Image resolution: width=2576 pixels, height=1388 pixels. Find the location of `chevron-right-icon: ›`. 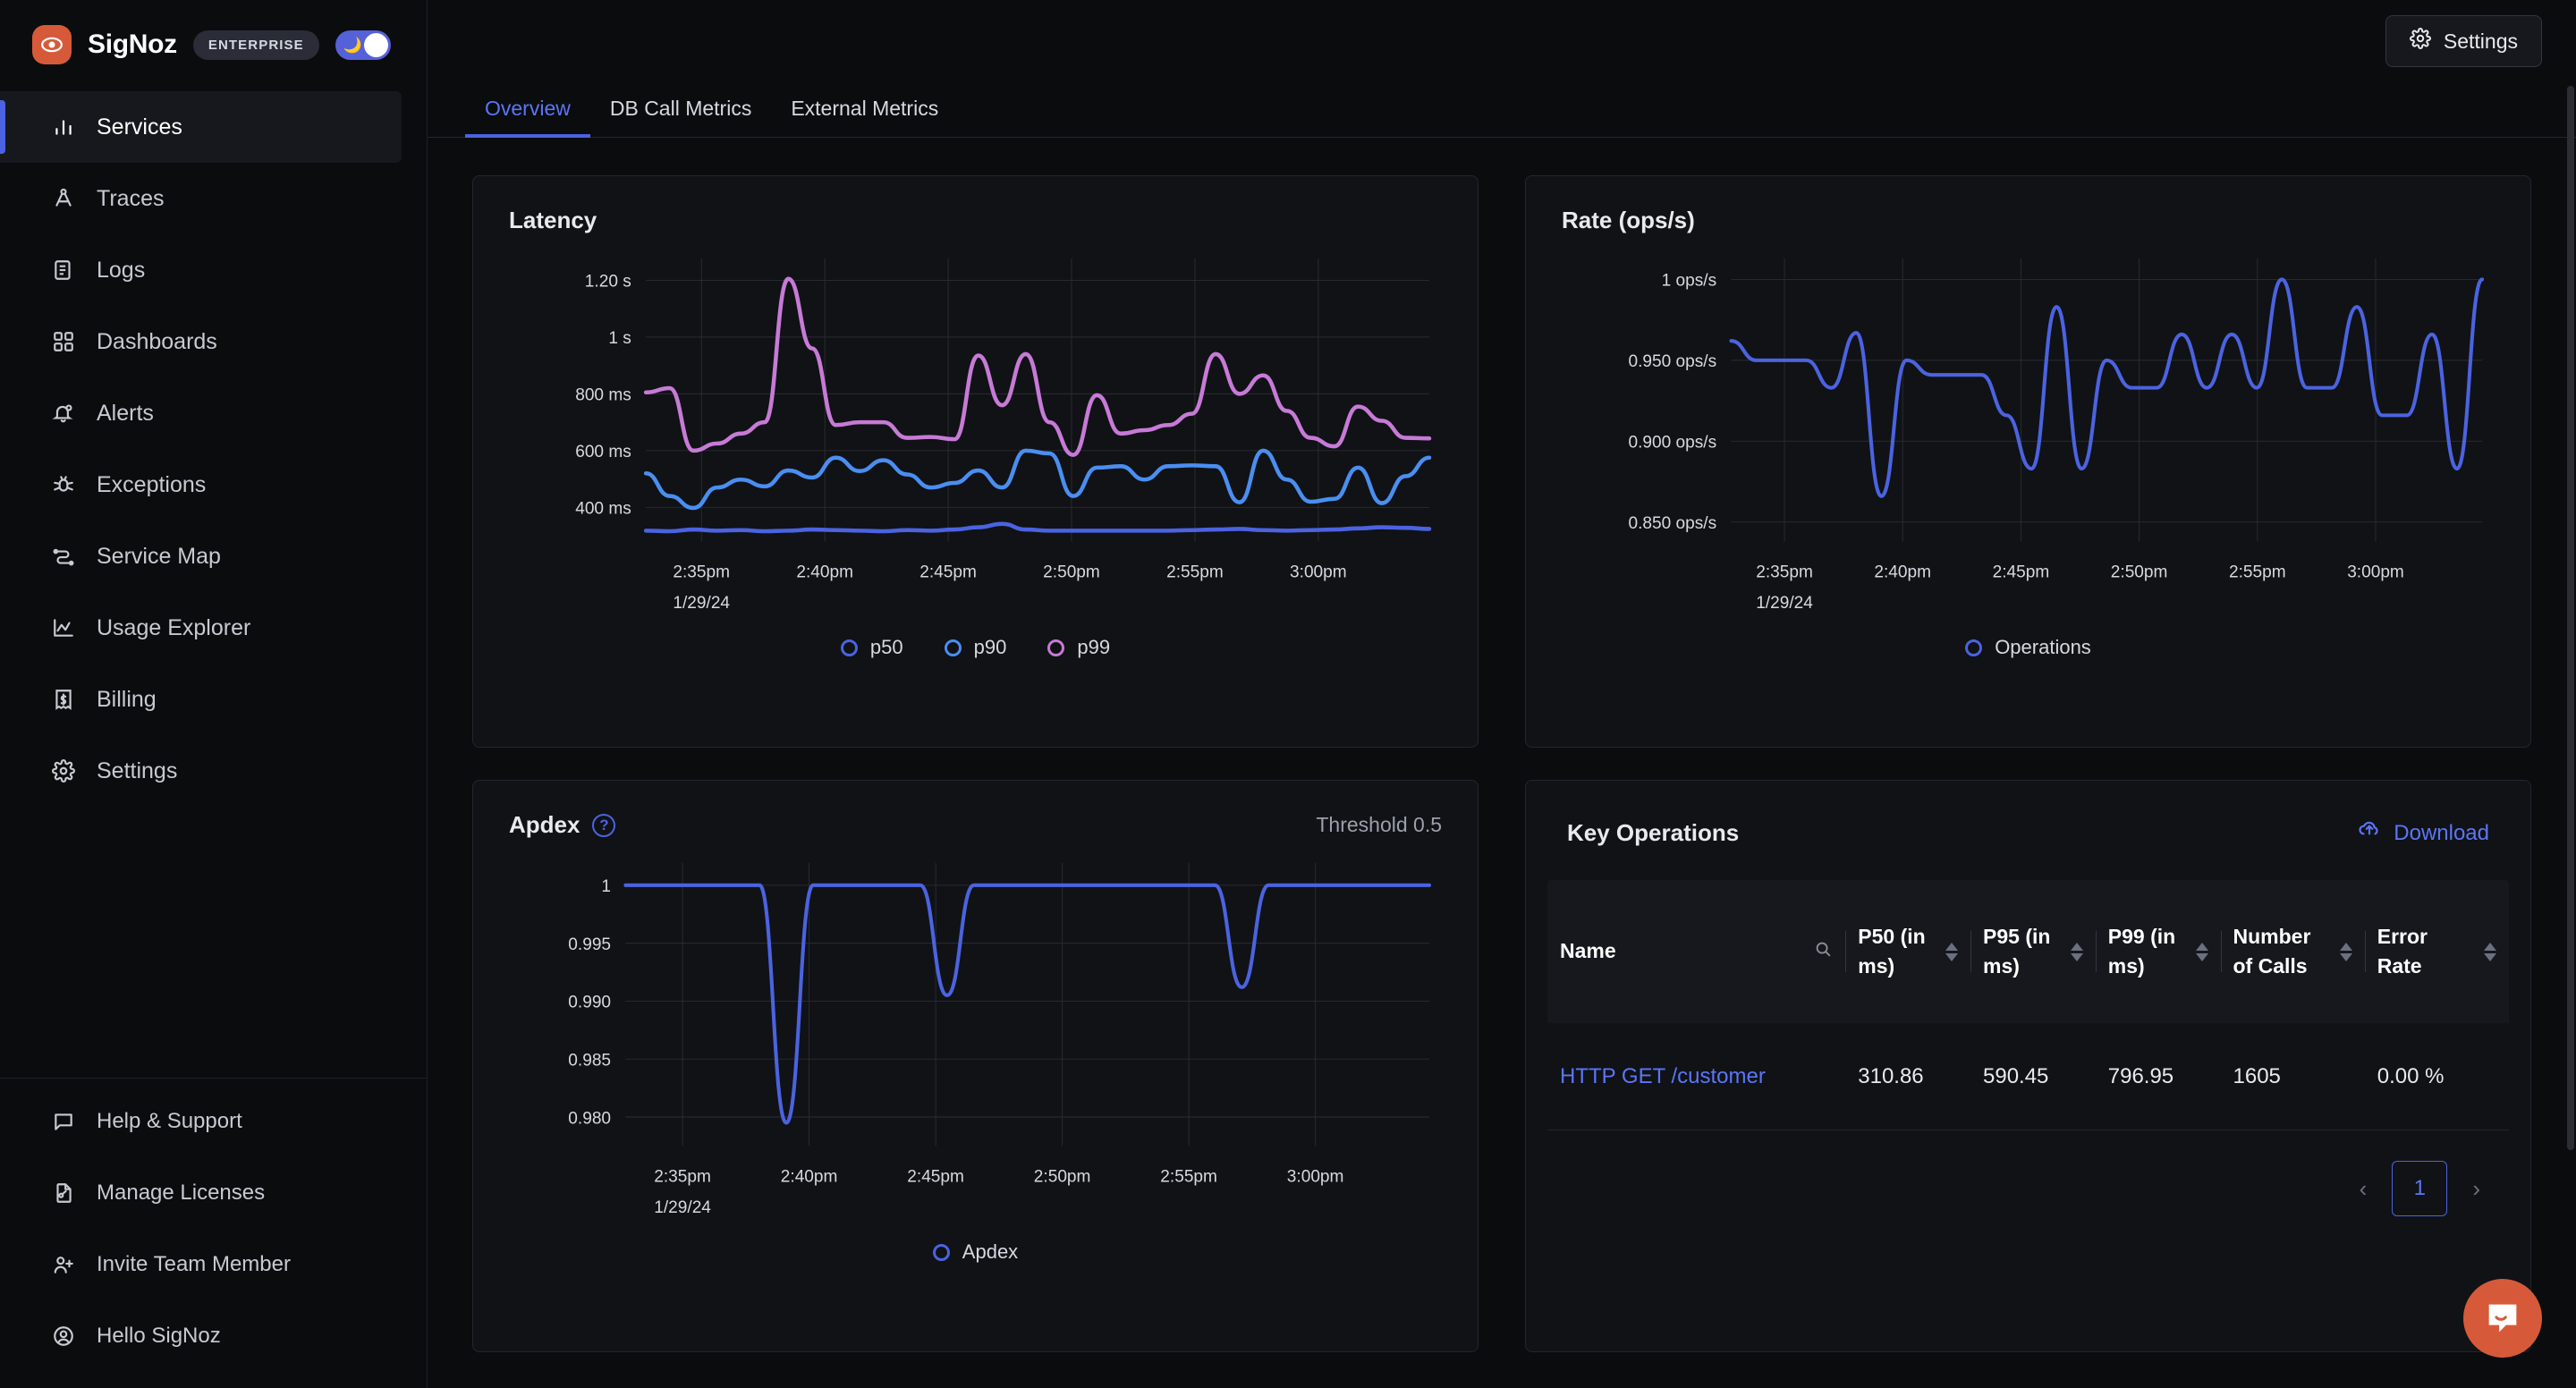

chevron-right-icon: › is located at coordinates (2476, 1189).